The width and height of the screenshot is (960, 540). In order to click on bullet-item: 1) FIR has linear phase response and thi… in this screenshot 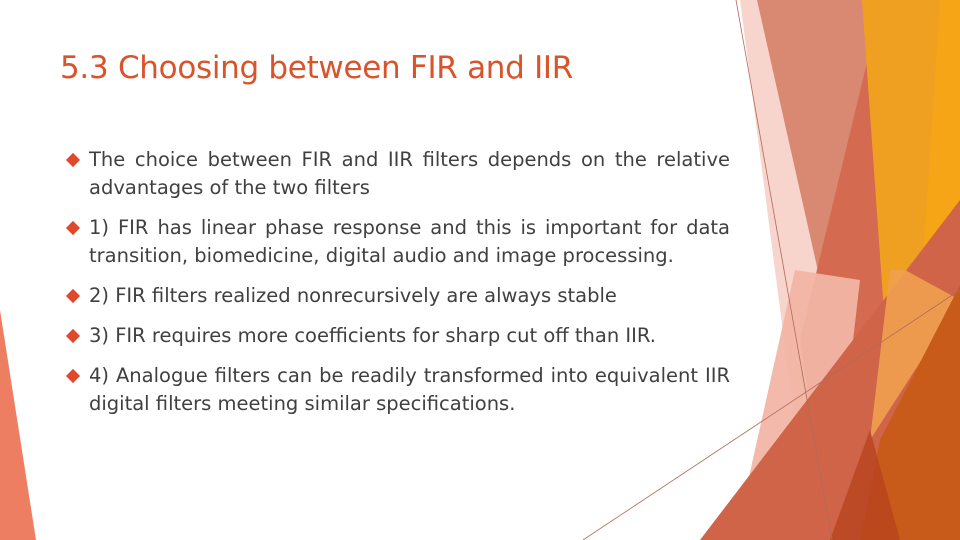, I will do `click(397, 242)`.